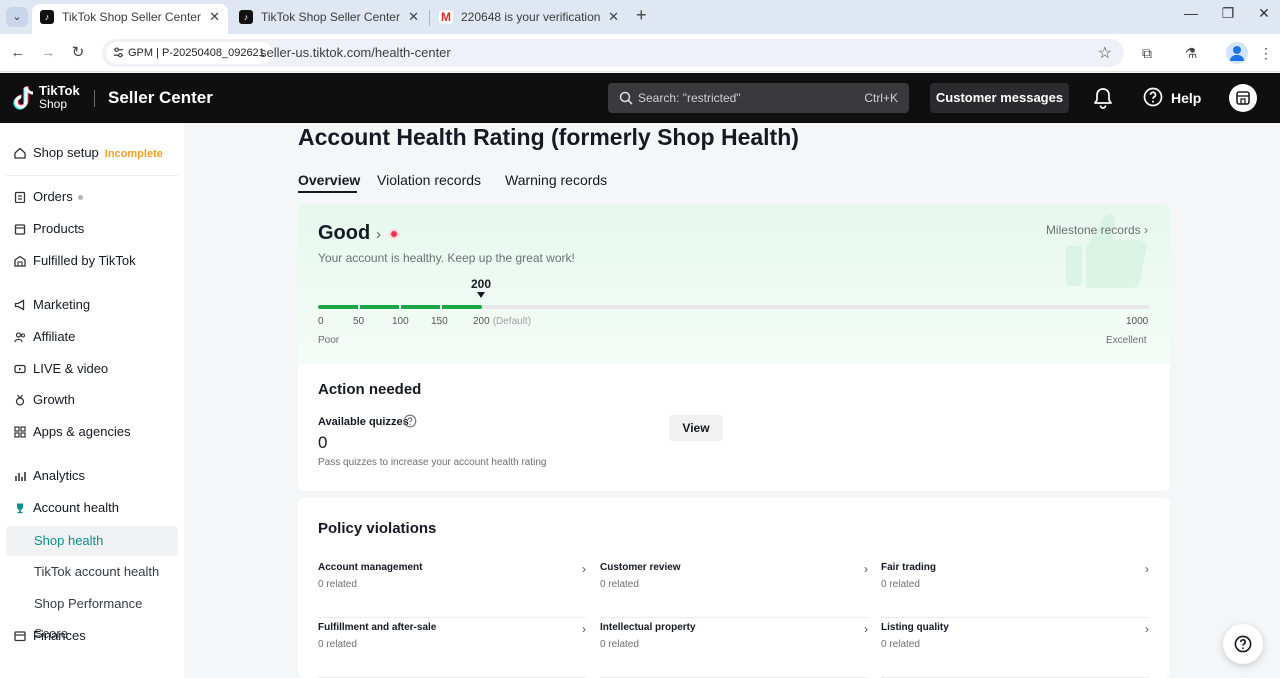  I want to click on browser-tab-2: ♪ TikTok Shop Seller Center | United ✕, so click(329, 19).